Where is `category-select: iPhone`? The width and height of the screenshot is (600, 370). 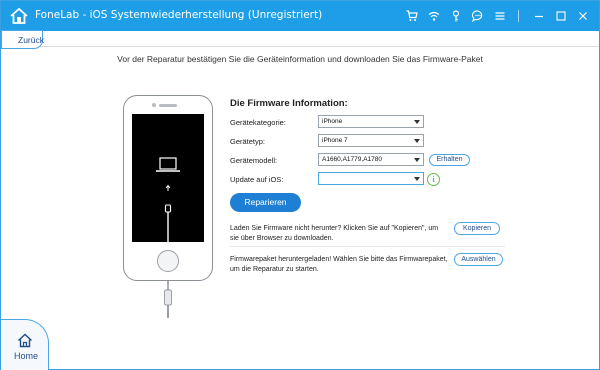
category-select: iPhone is located at coordinates (371, 121).